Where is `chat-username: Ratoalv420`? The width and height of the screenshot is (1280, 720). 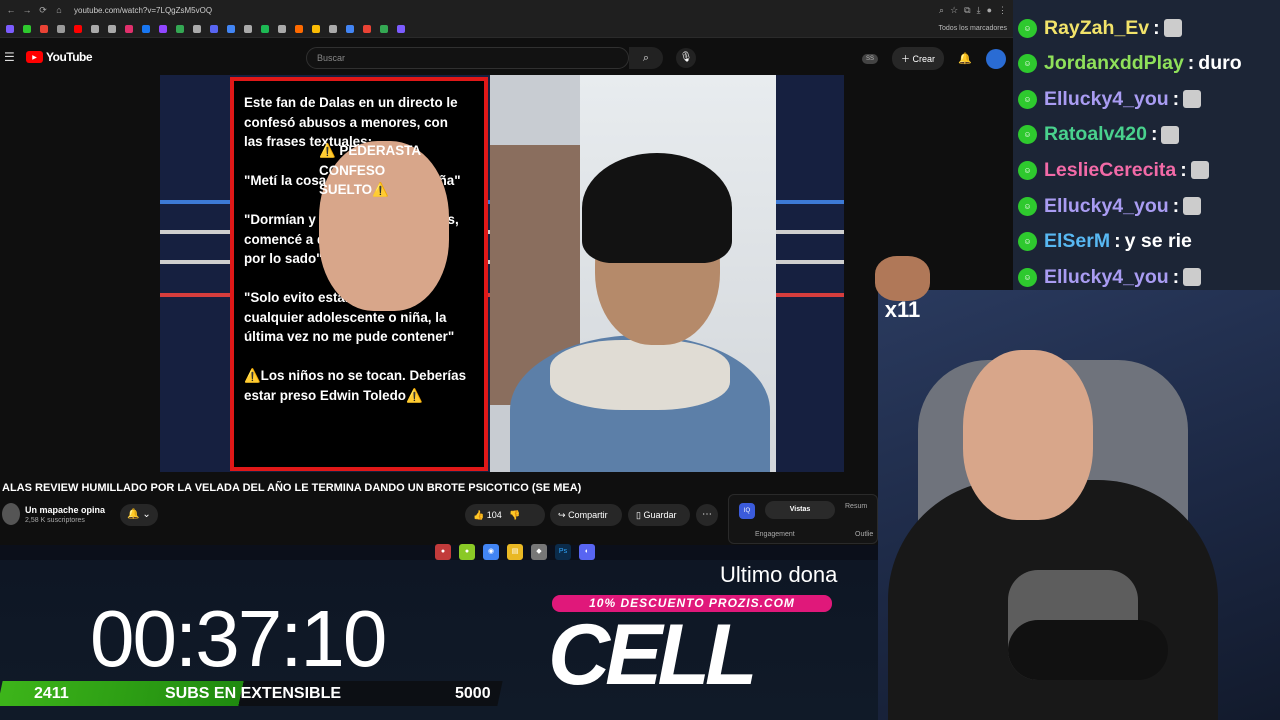 chat-username: Ratoalv420 is located at coordinates (1095, 134).